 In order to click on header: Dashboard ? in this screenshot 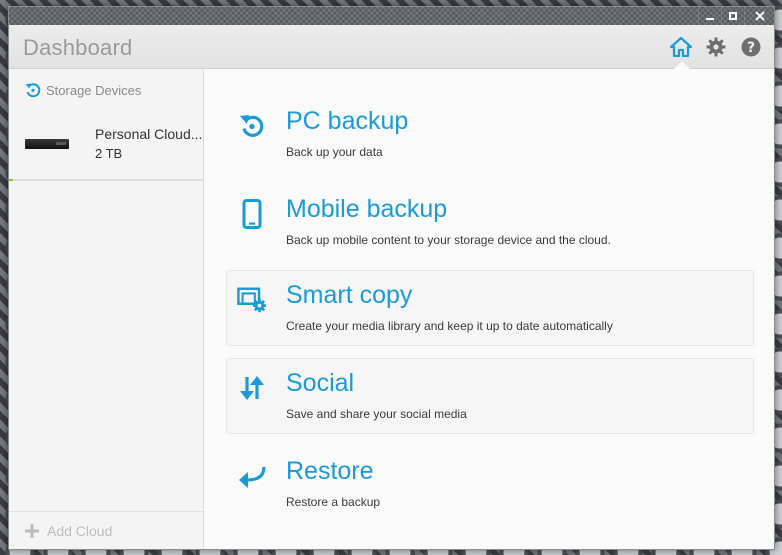, I will do `click(391, 47)`.